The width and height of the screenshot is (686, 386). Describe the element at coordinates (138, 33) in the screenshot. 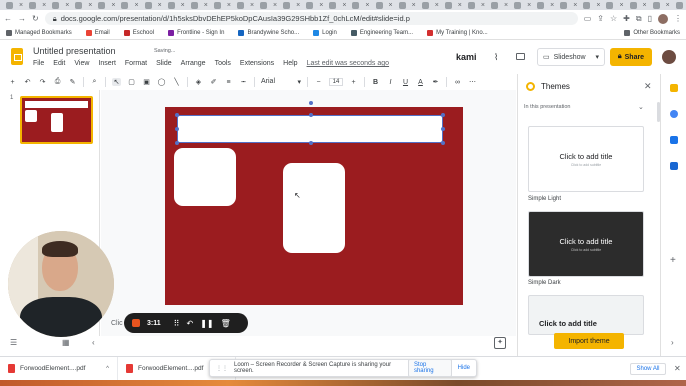

I see `bookmark-eschool: Eschool` at that location.